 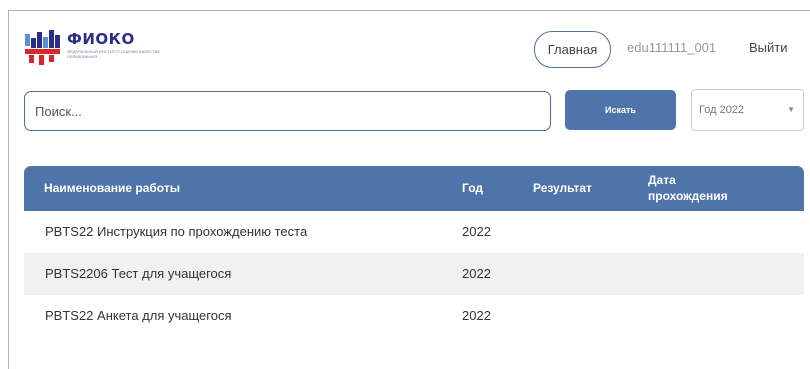 I want to click on chevron-down-icon: ▼, so click(x=791, y=109).